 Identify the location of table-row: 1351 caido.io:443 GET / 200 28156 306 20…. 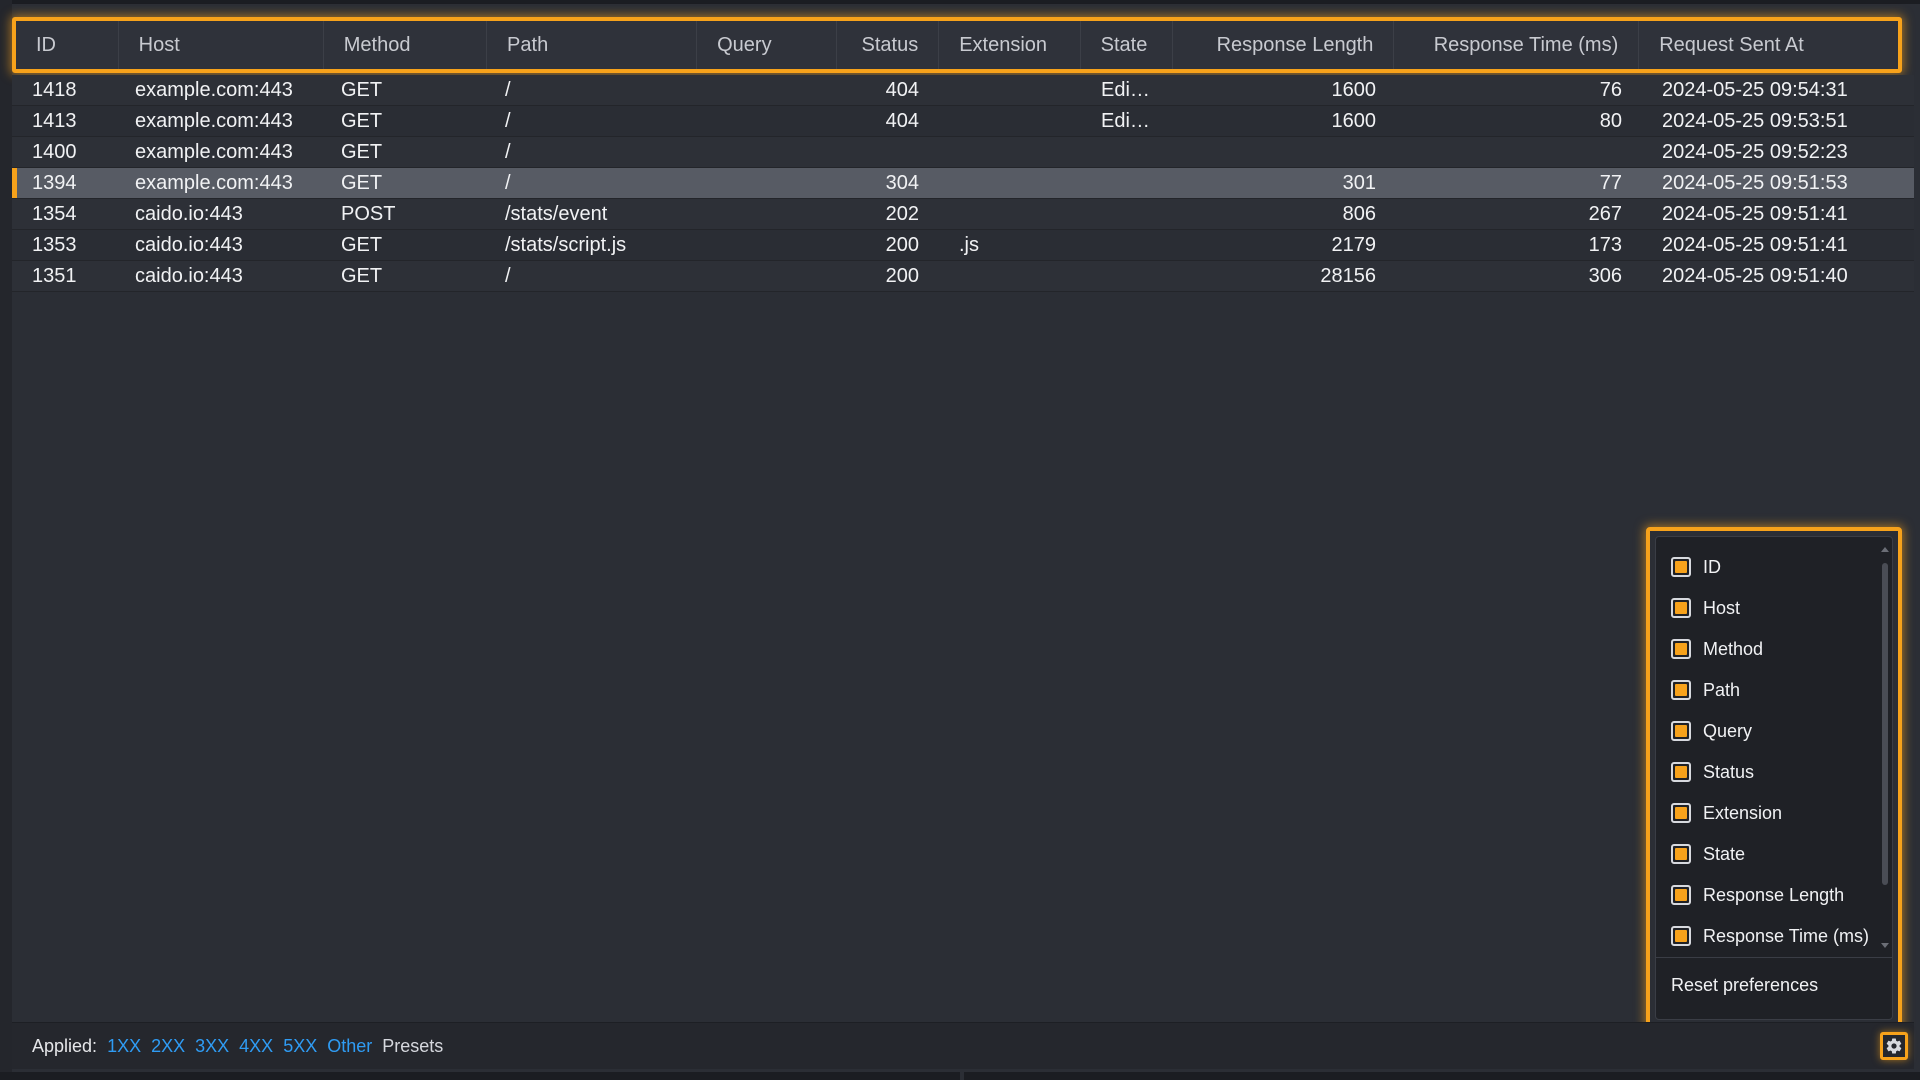
(963, 276).